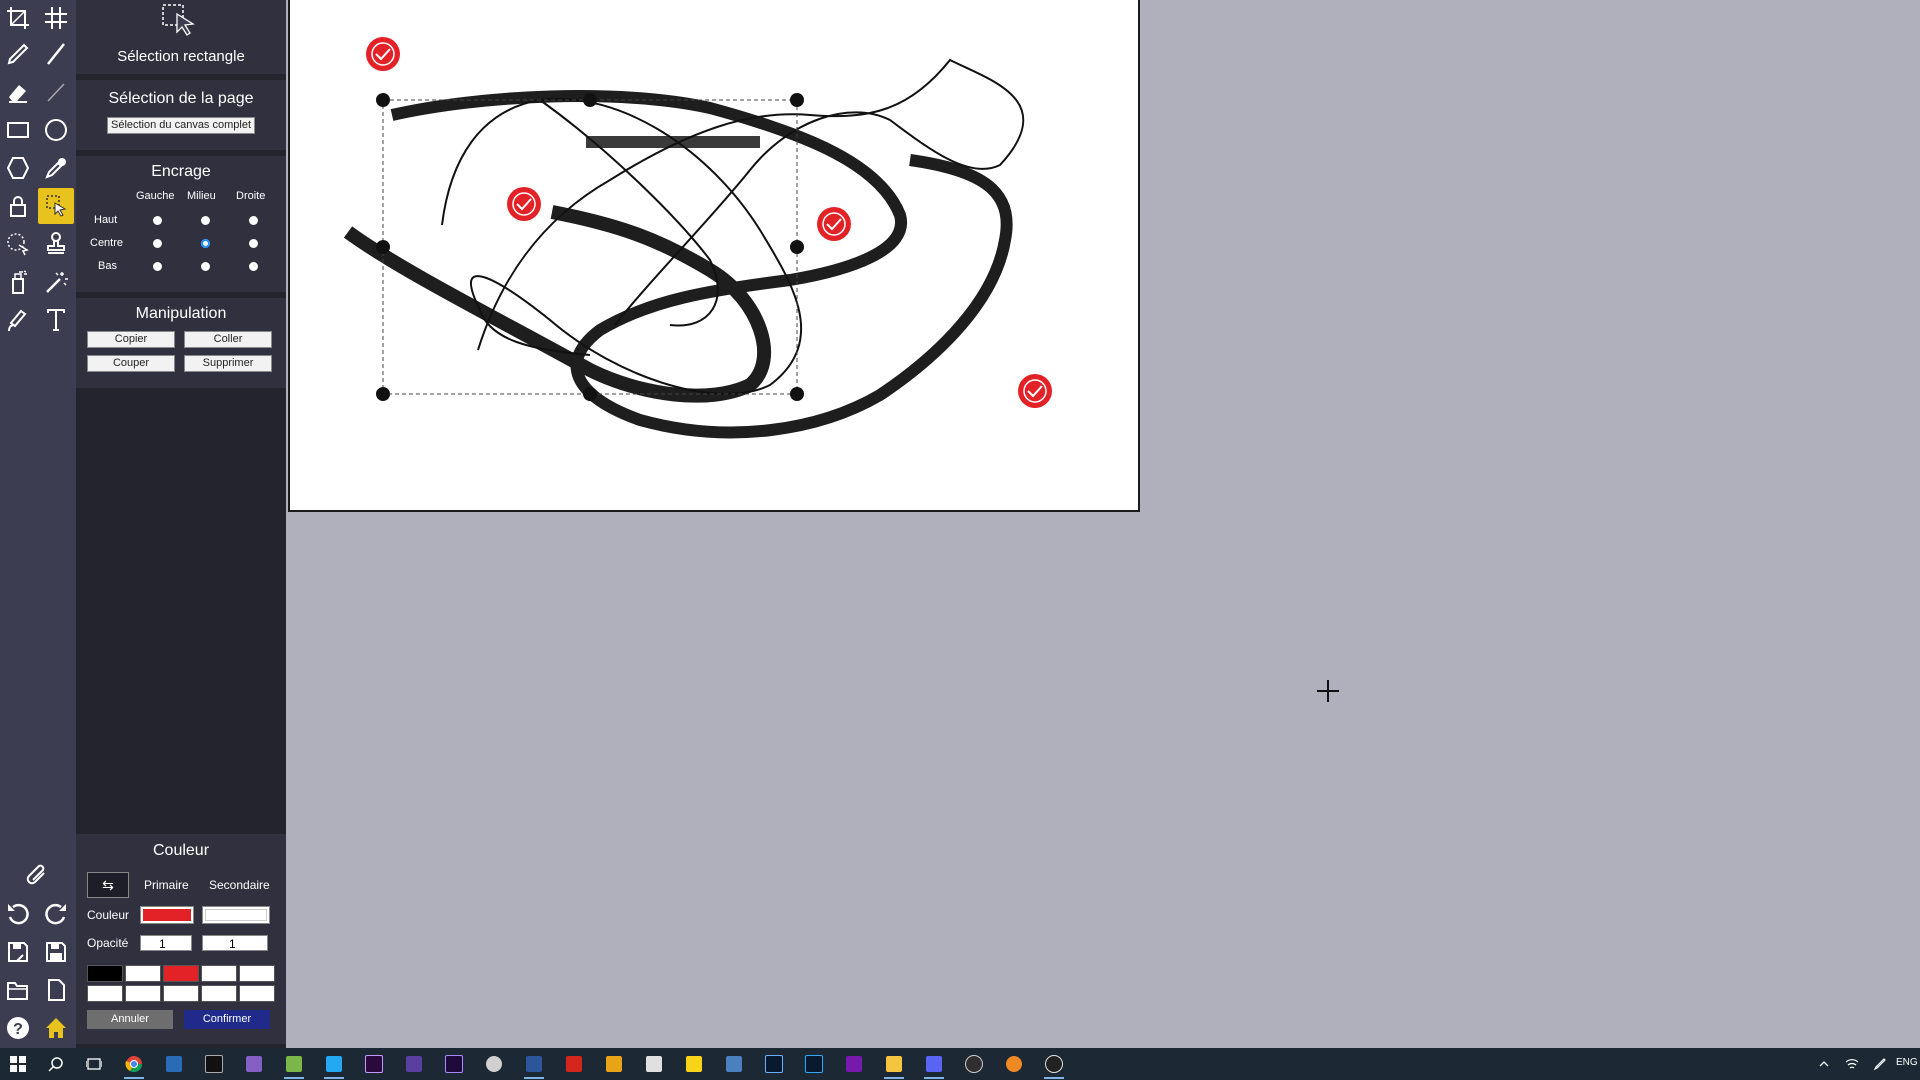 Image resolution: width=1920 pixels, height=1080 pixels. What do you see at coordinates (108, 885) in the screenshot?
I see `swap-colors-button: ⇆` at bounding box center [108, 885].